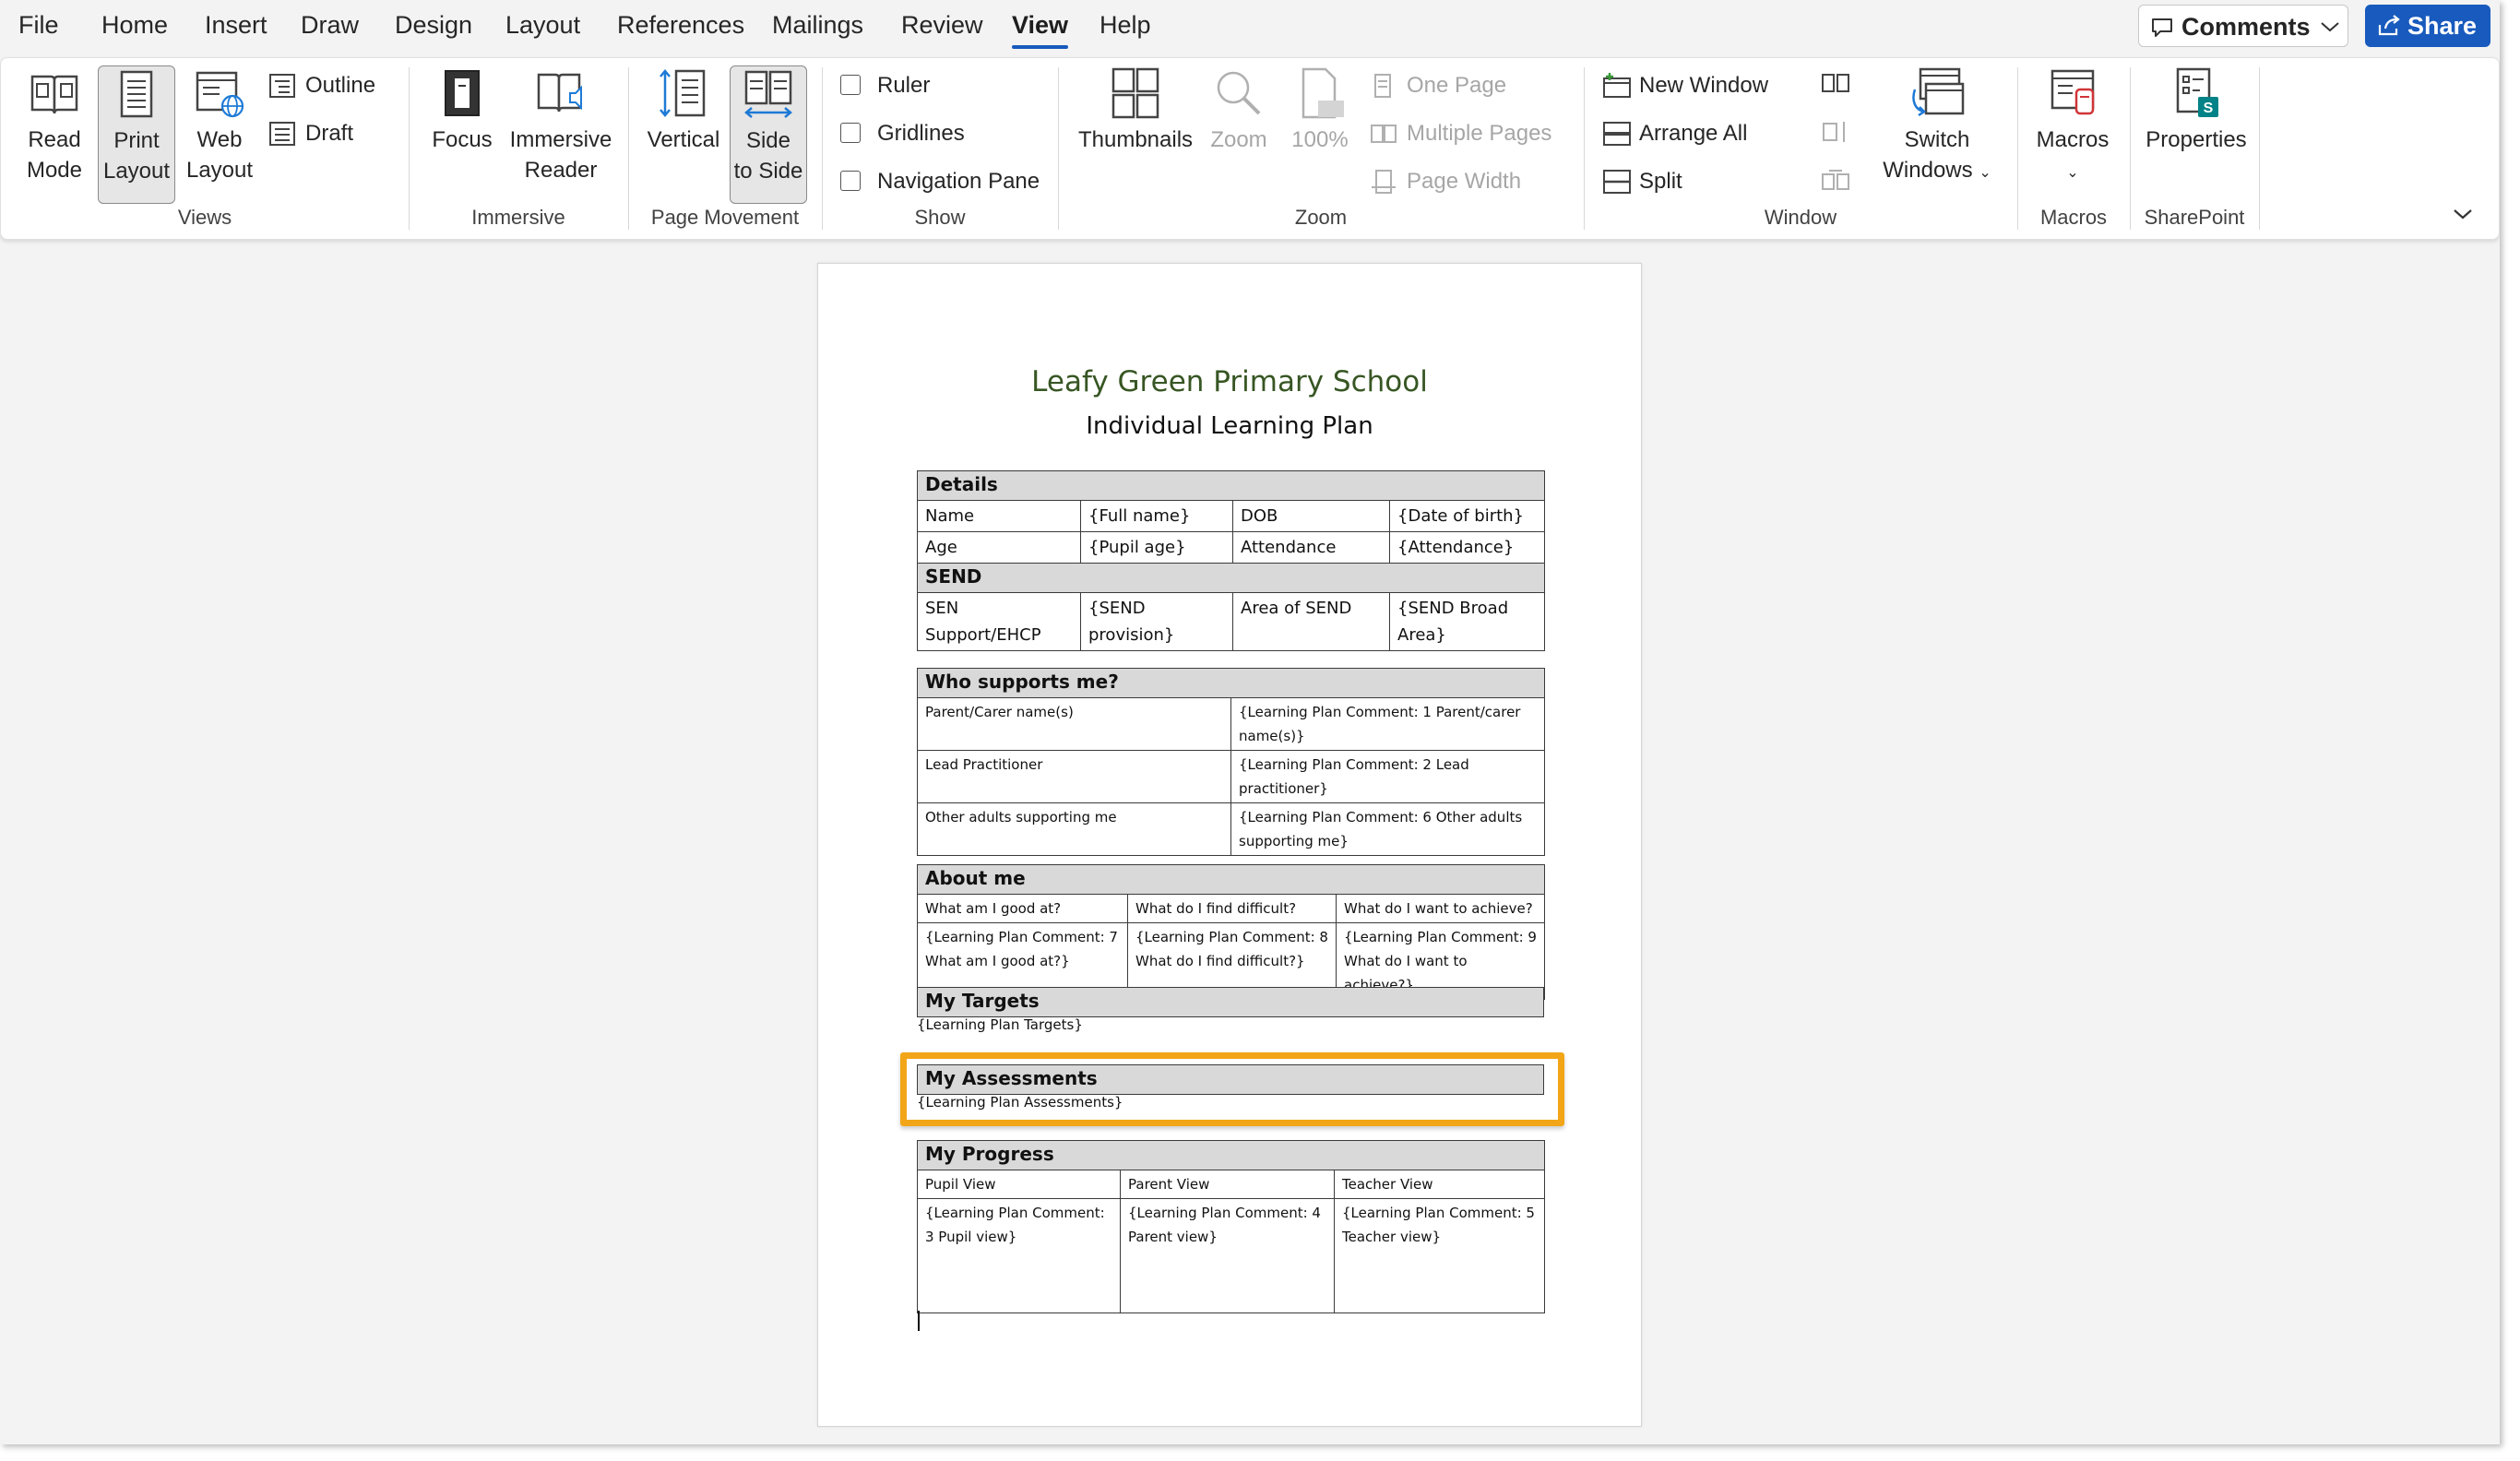  I want to click on tab-draw: Draw, so click(330, 26).